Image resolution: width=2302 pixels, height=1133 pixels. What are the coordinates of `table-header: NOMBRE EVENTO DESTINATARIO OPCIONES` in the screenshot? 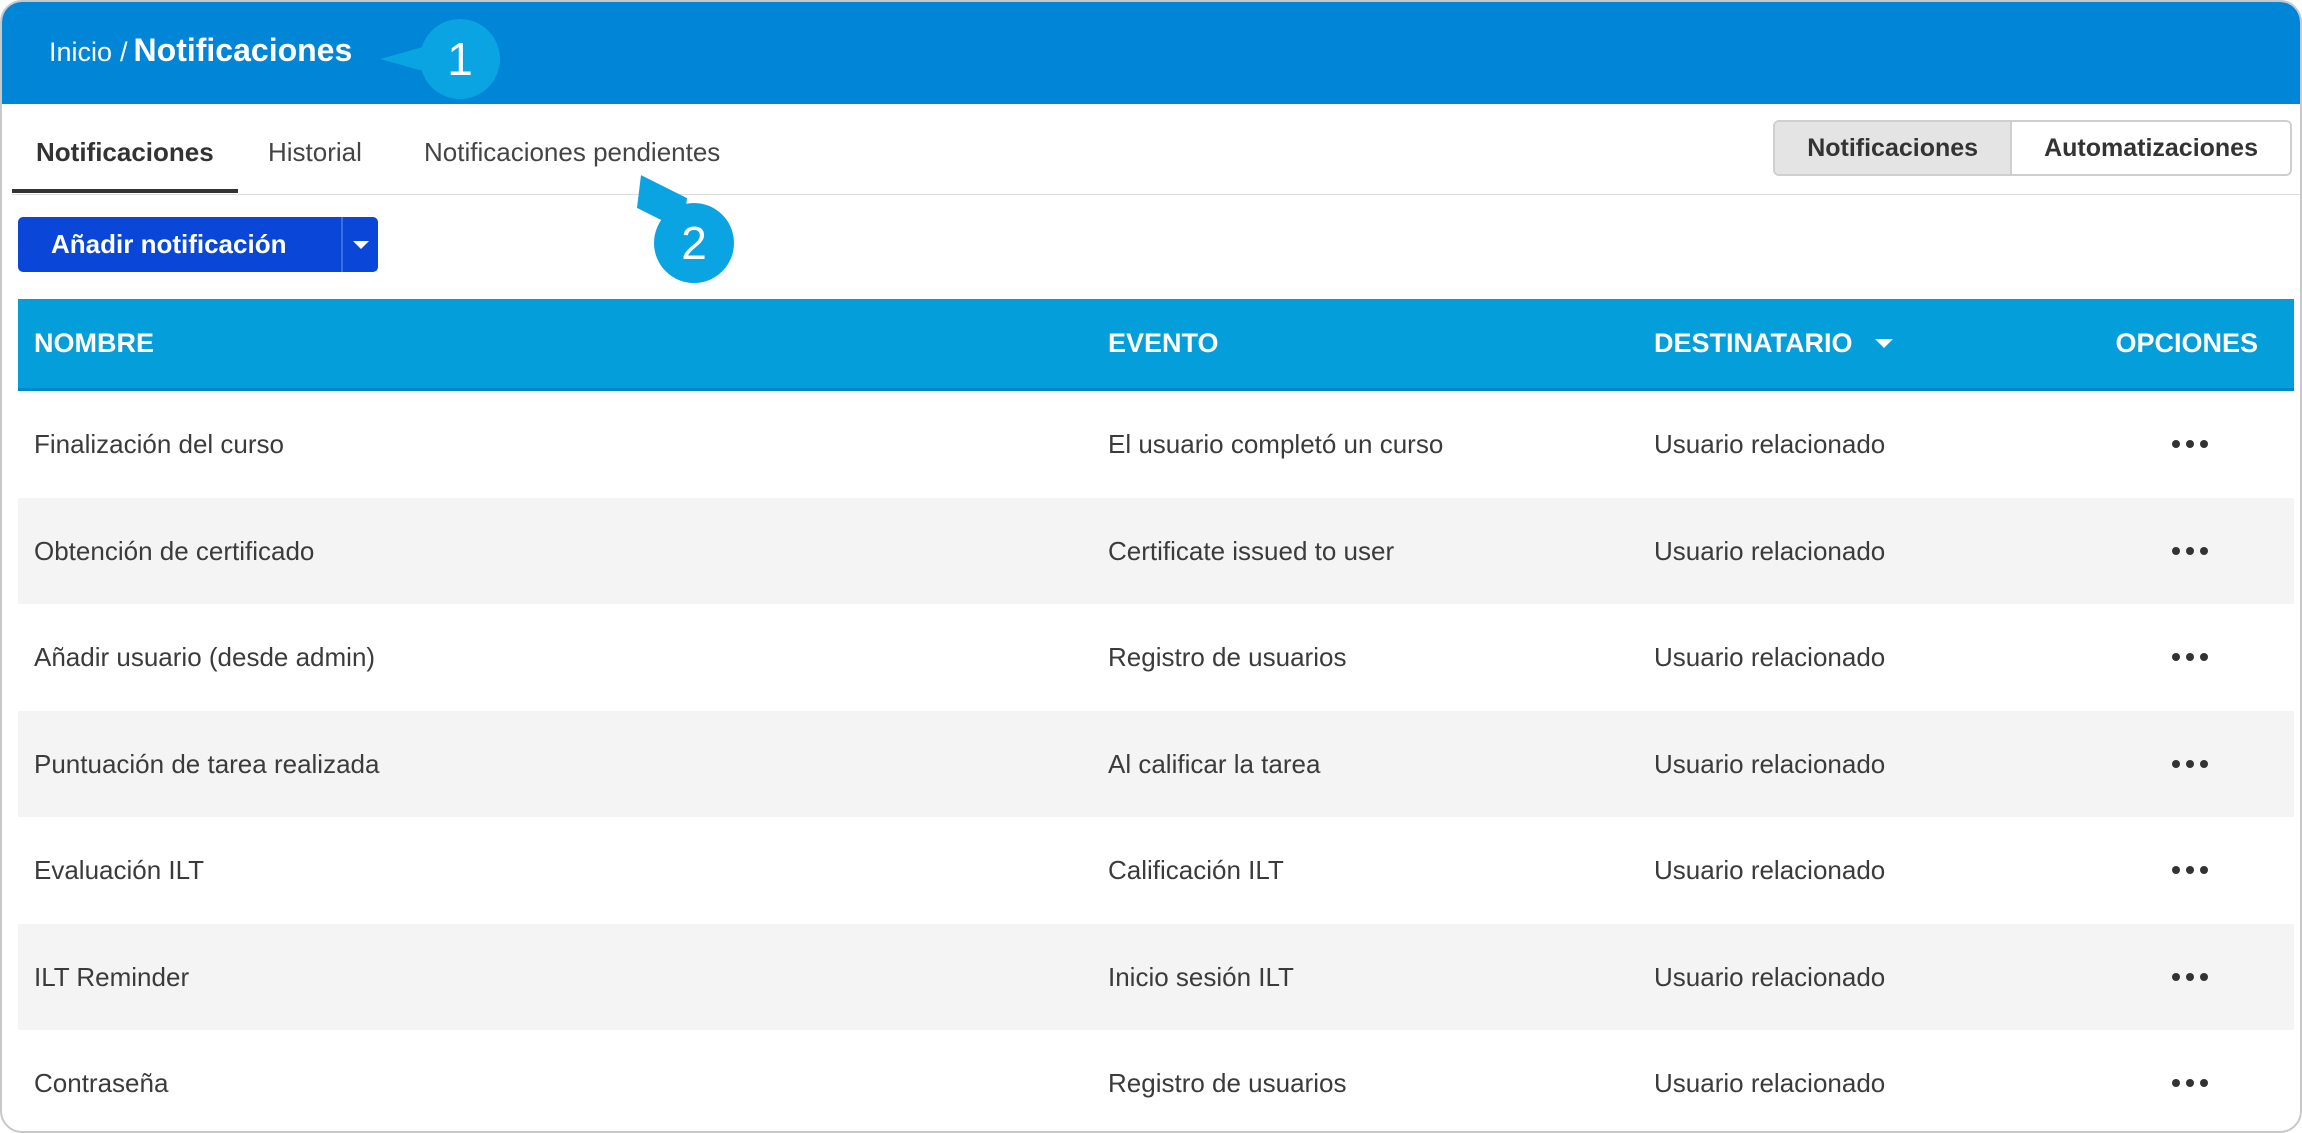 It's located at (1156, 345).